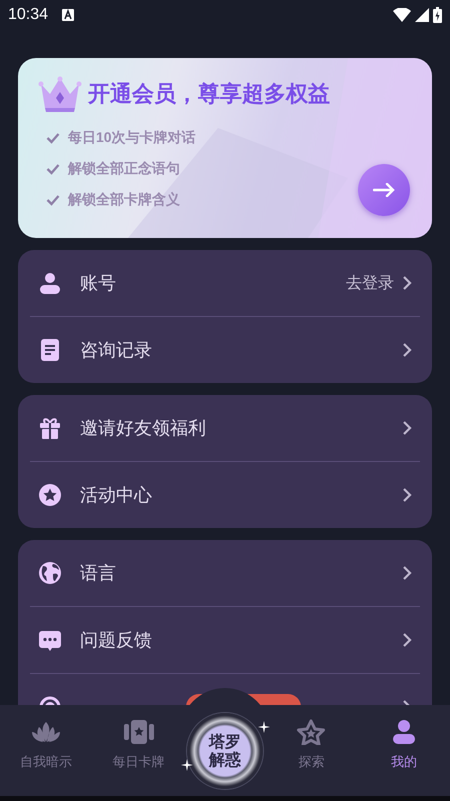 The height and width of the screenshot is (801, 450). I want to click on status-time: 10:34, so click(28, 15).